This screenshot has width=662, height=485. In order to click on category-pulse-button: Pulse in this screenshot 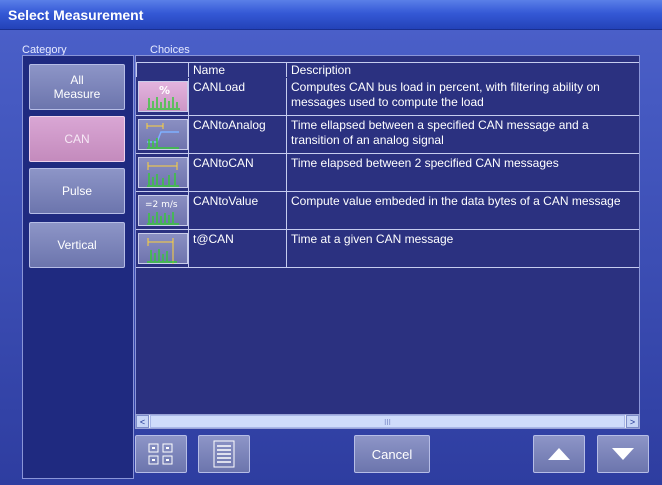, I will do `click(77, 191)`.